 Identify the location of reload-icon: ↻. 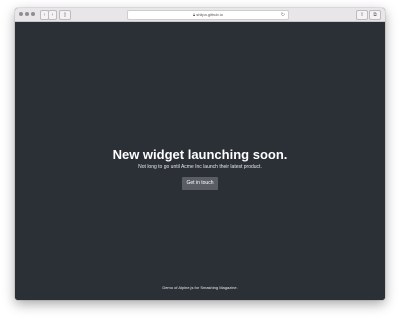
(283, 15).